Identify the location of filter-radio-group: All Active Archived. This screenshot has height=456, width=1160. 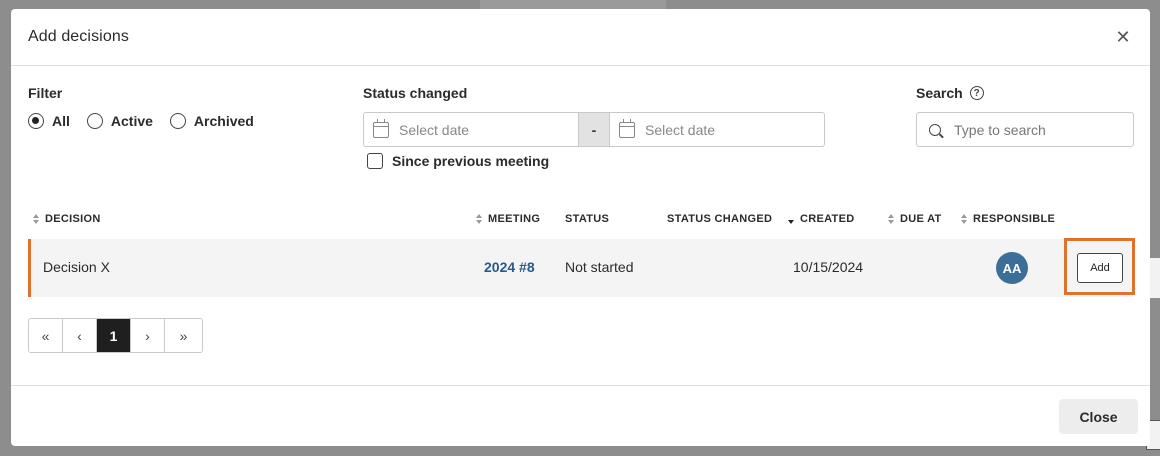
(149, 121).